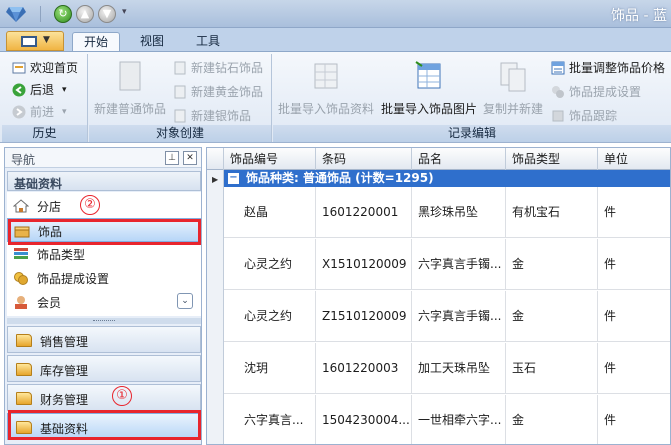  What do you see at coordinates (104, 181) in the screenshot?
I see `nav-section-header: 基础资料` at bounding box center [104, 181].